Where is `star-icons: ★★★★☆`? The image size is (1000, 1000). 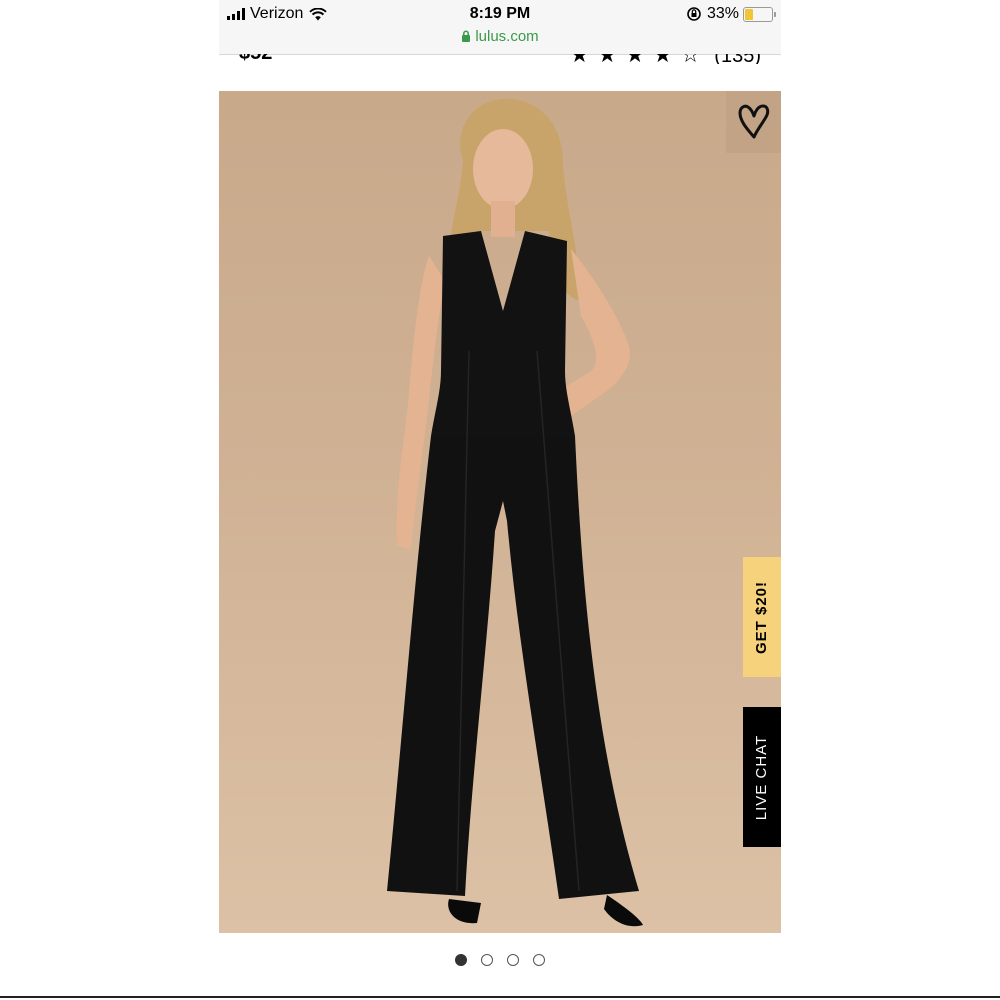
star-icons: ★★★★☆ is located at coordinates (639, 59).